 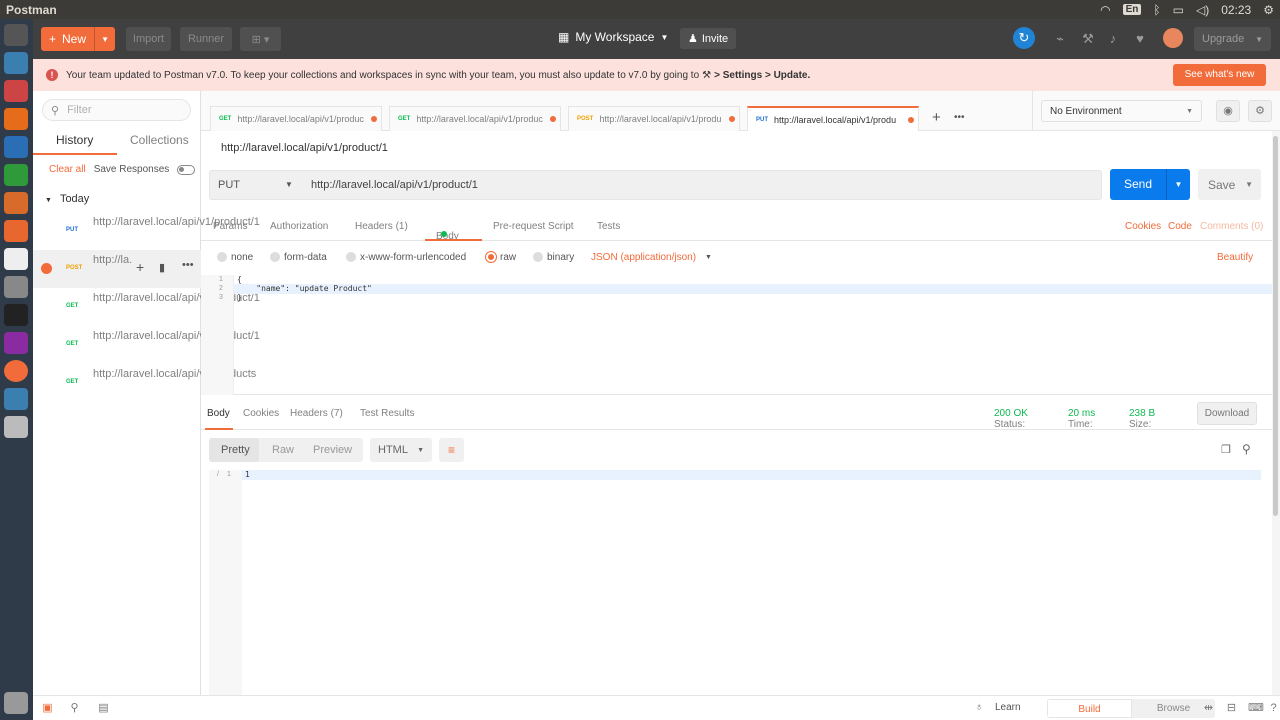 What do you see at coordinates (218, 474) in the screenshot?
I see `fold-icon: /` at bounding box center [218, 474].